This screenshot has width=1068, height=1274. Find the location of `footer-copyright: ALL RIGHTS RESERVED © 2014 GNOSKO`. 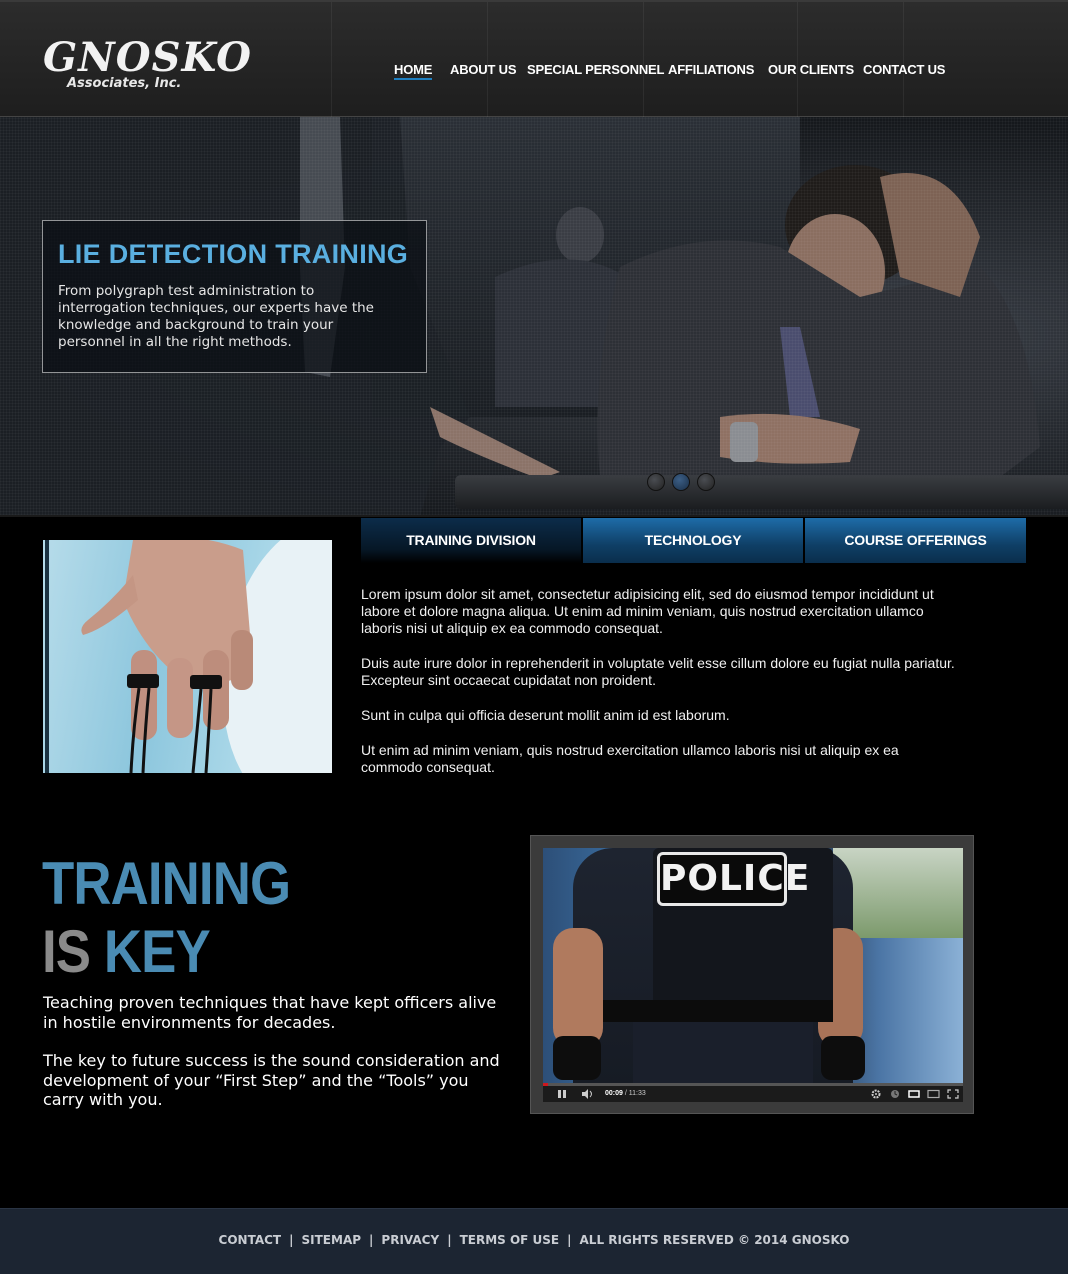

footer-copyright: ALL RIGHTS RESERVED © 2014 GNOSKO is located at coordinates (714, 1240).